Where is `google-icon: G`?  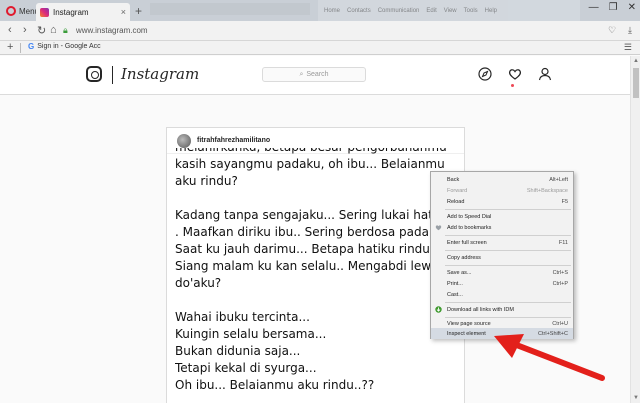
google-icon: G is located at coordinates (31, 46).